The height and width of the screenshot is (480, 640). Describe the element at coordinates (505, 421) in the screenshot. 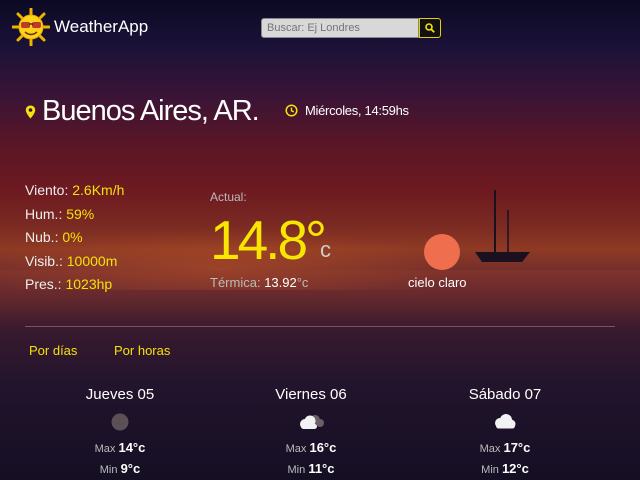

I see `cloud-icon` at that location.